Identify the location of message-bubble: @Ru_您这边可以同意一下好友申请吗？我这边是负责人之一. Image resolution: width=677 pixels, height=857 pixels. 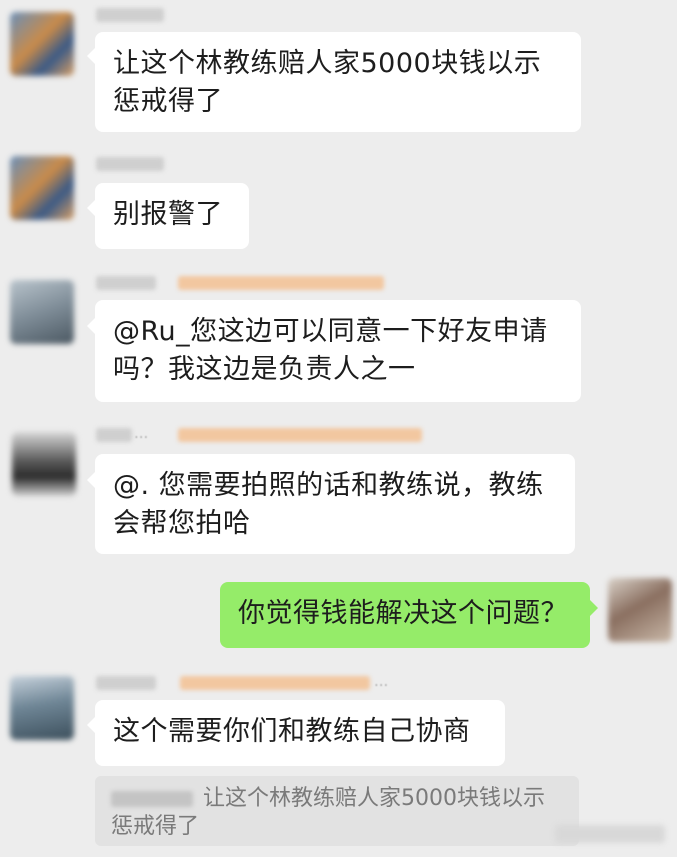
(338, 351).